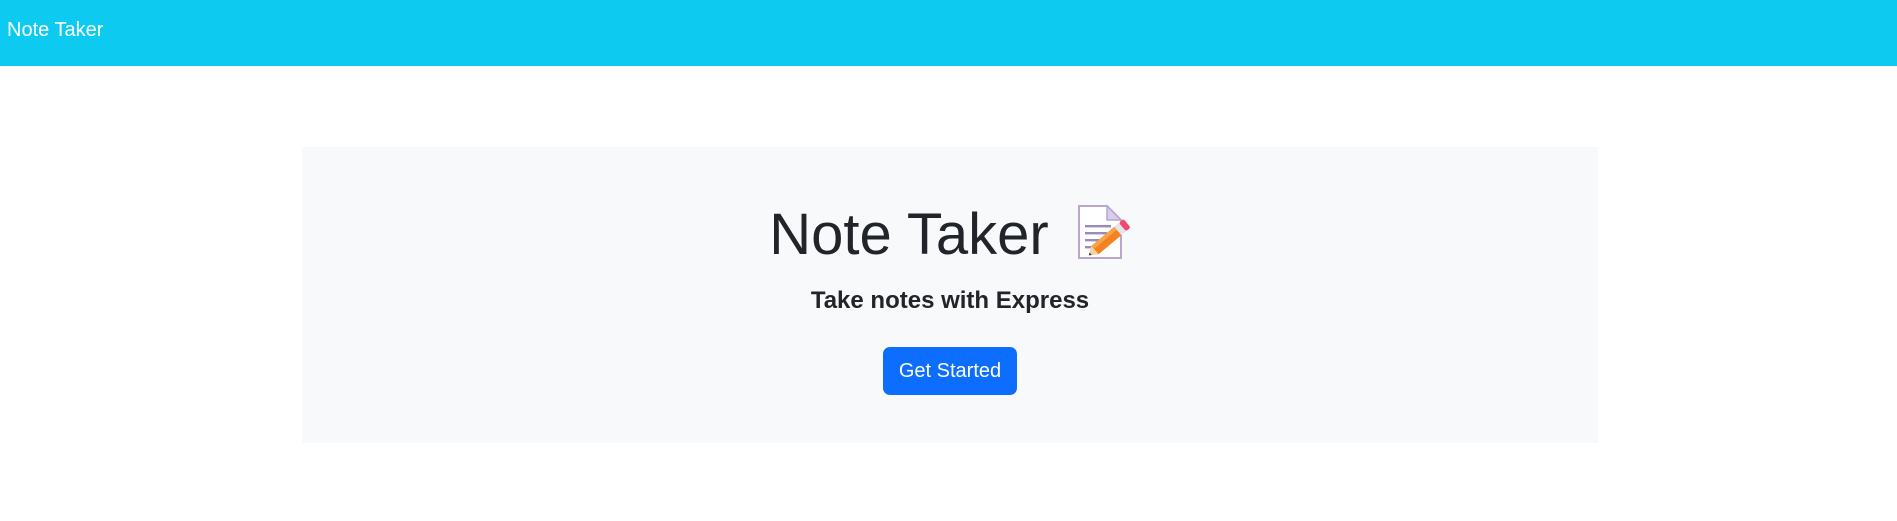  I want to click on hero-subtitle: Take notes with Express, so click(950, 300).